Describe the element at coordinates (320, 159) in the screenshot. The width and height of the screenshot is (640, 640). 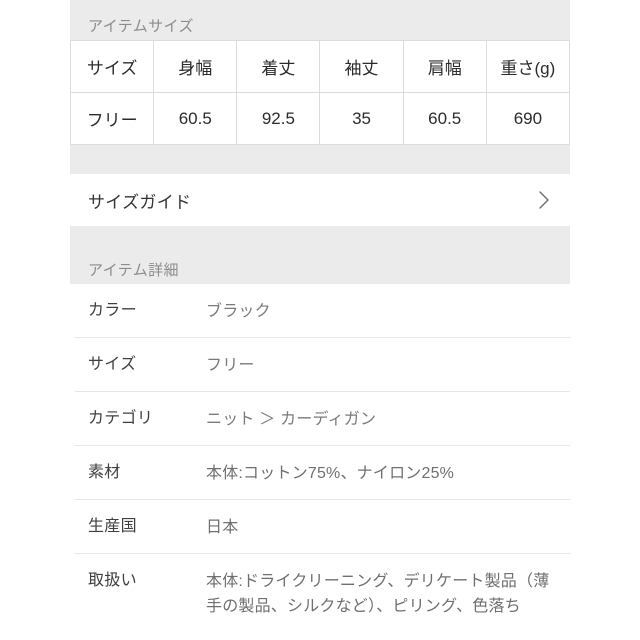
I see `section-spacer-above-size-guide` at that location.